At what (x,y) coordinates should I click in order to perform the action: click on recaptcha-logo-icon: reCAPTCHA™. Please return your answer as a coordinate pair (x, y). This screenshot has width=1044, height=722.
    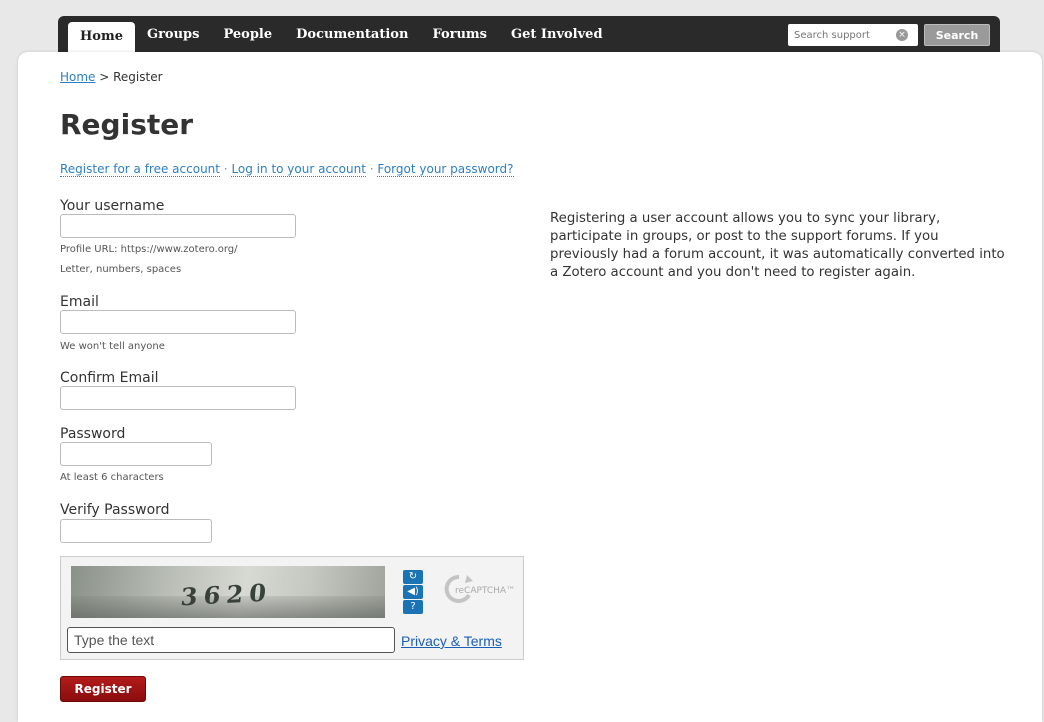
    Looking at the image, I should click on (479, 588).